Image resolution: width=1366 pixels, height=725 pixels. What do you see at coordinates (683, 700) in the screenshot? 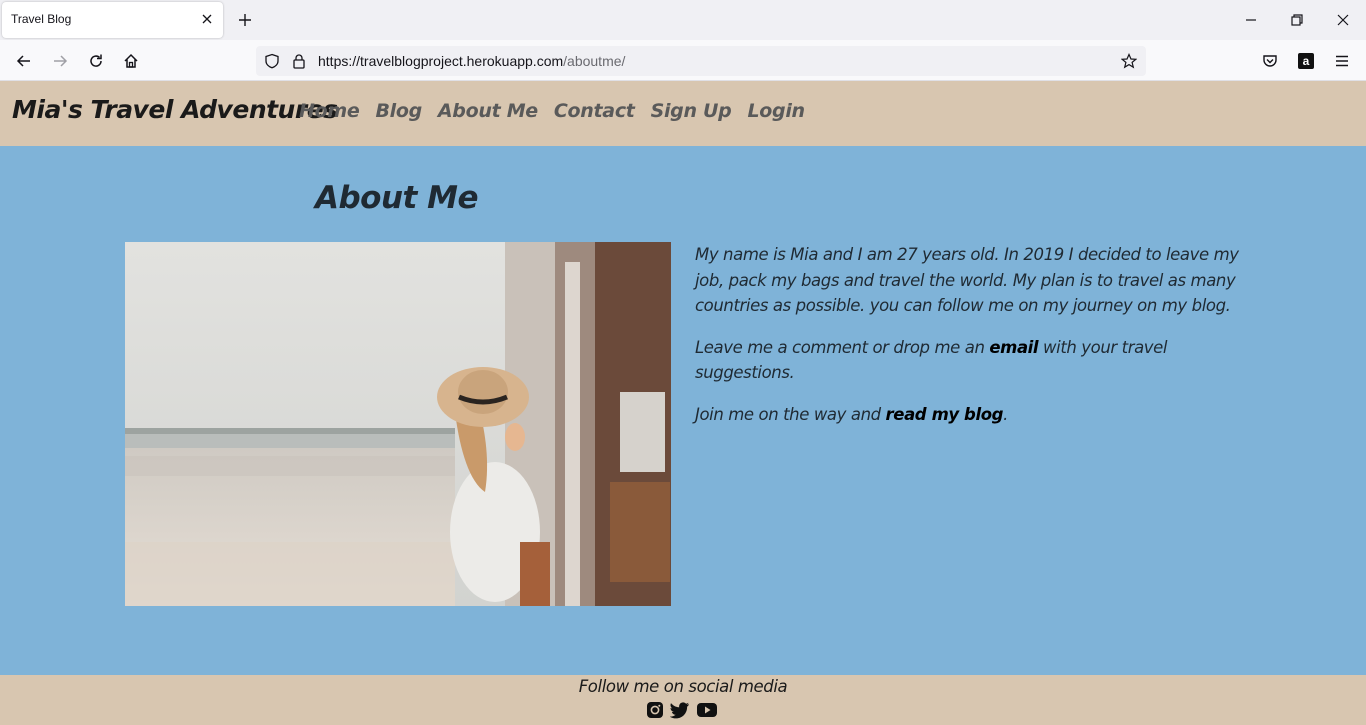
I see `site-footer: Follow me on social media` at bounding box center [683, 700].